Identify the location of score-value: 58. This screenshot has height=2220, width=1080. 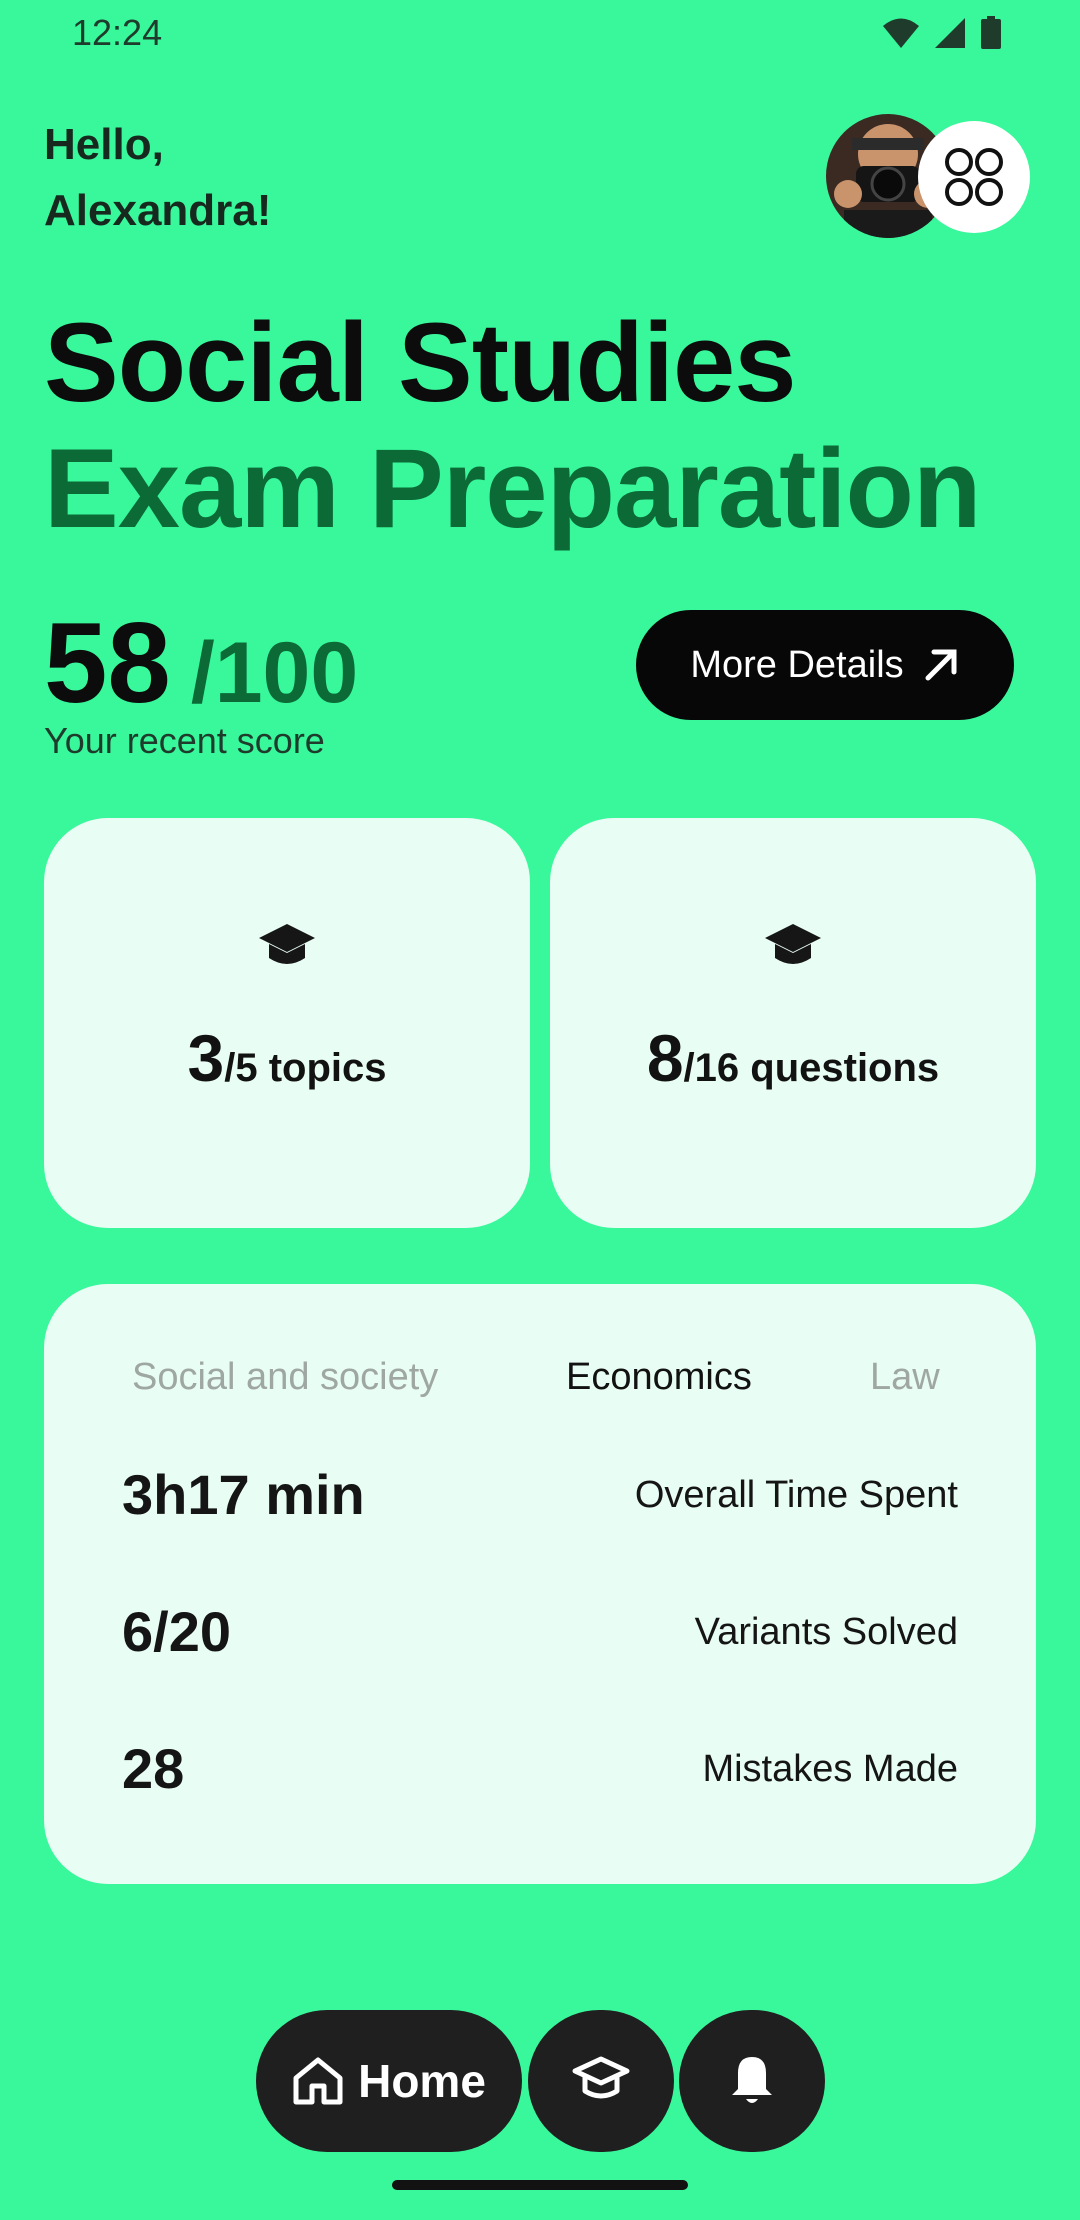
(107, 663).